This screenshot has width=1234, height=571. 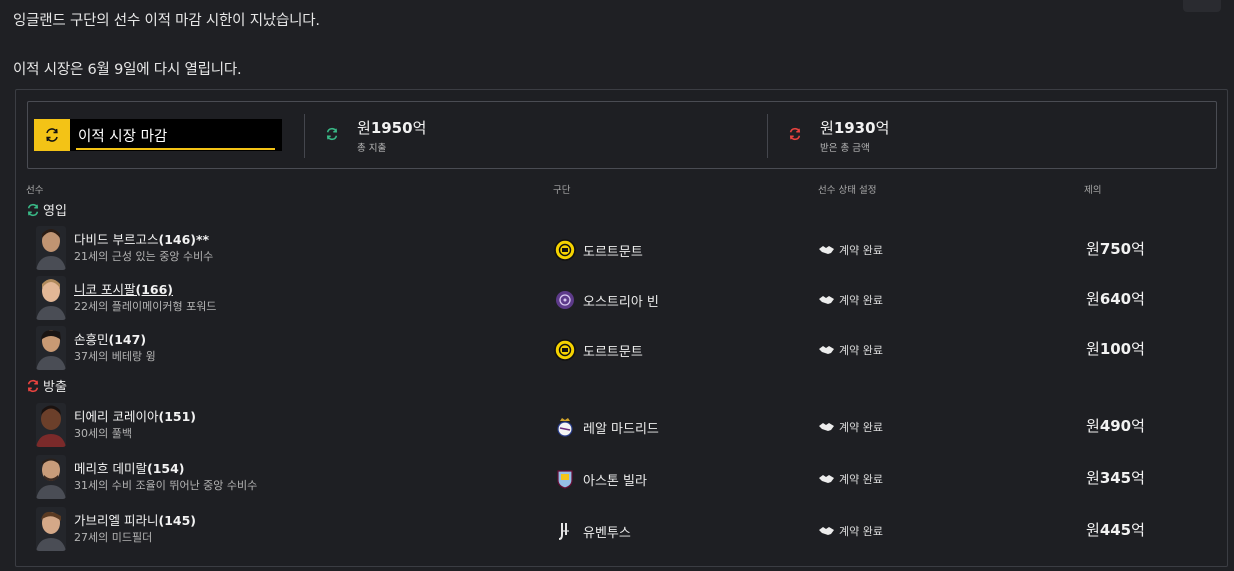 I want to click on player-name: 니코 포시팔(166), so click(x=123, y=288).